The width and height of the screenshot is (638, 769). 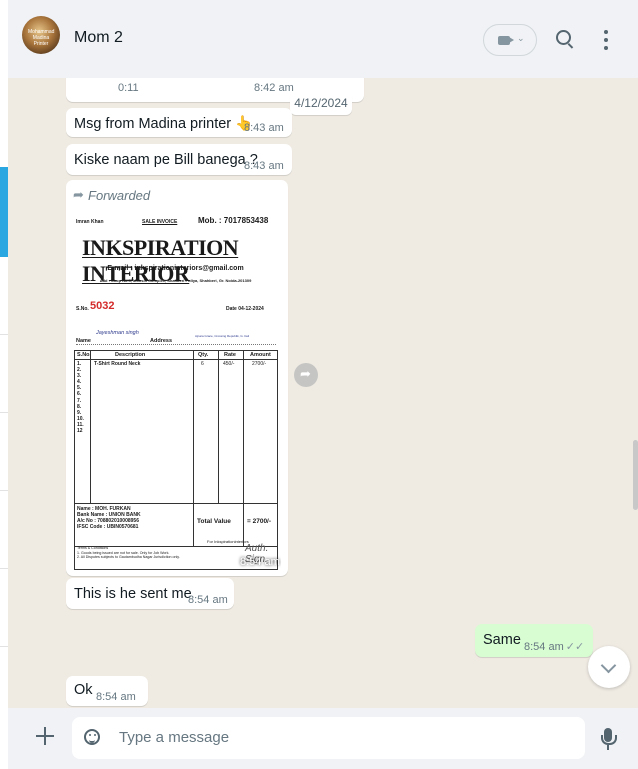 I want to click on forward-icon, so click(x=78, y=195).